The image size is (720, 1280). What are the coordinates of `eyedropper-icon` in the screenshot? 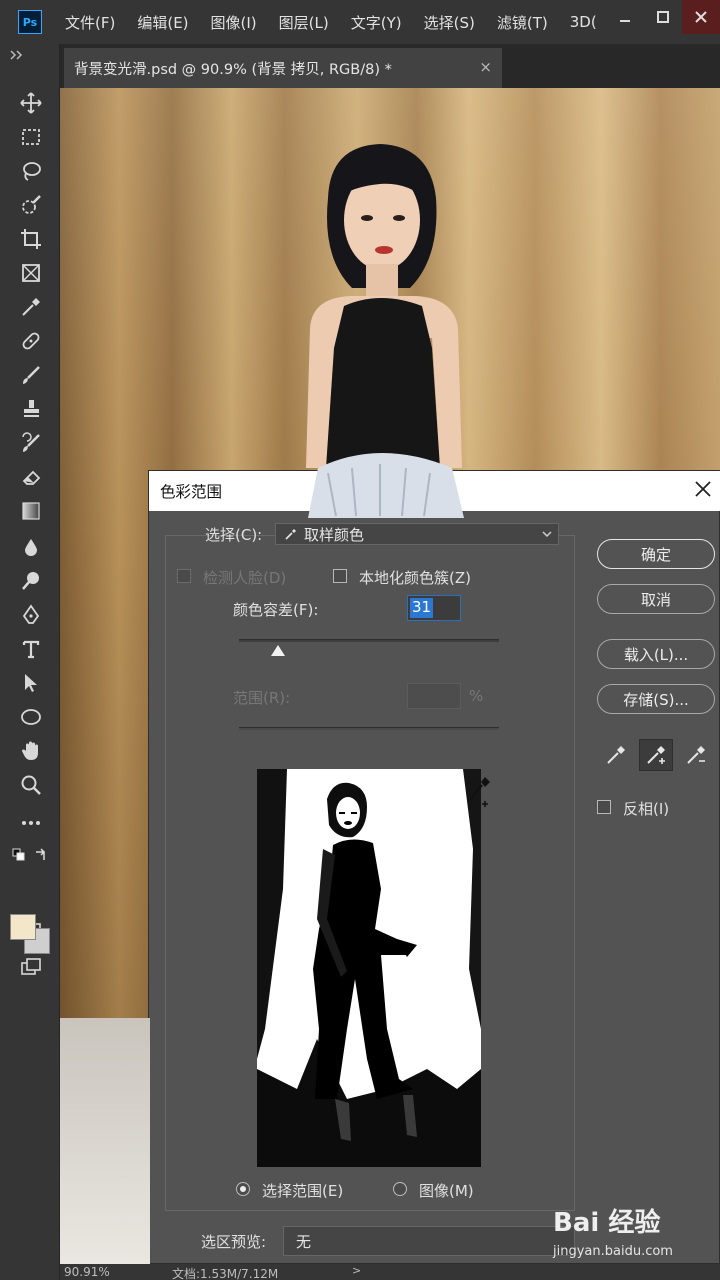 It's located at (31, 307).